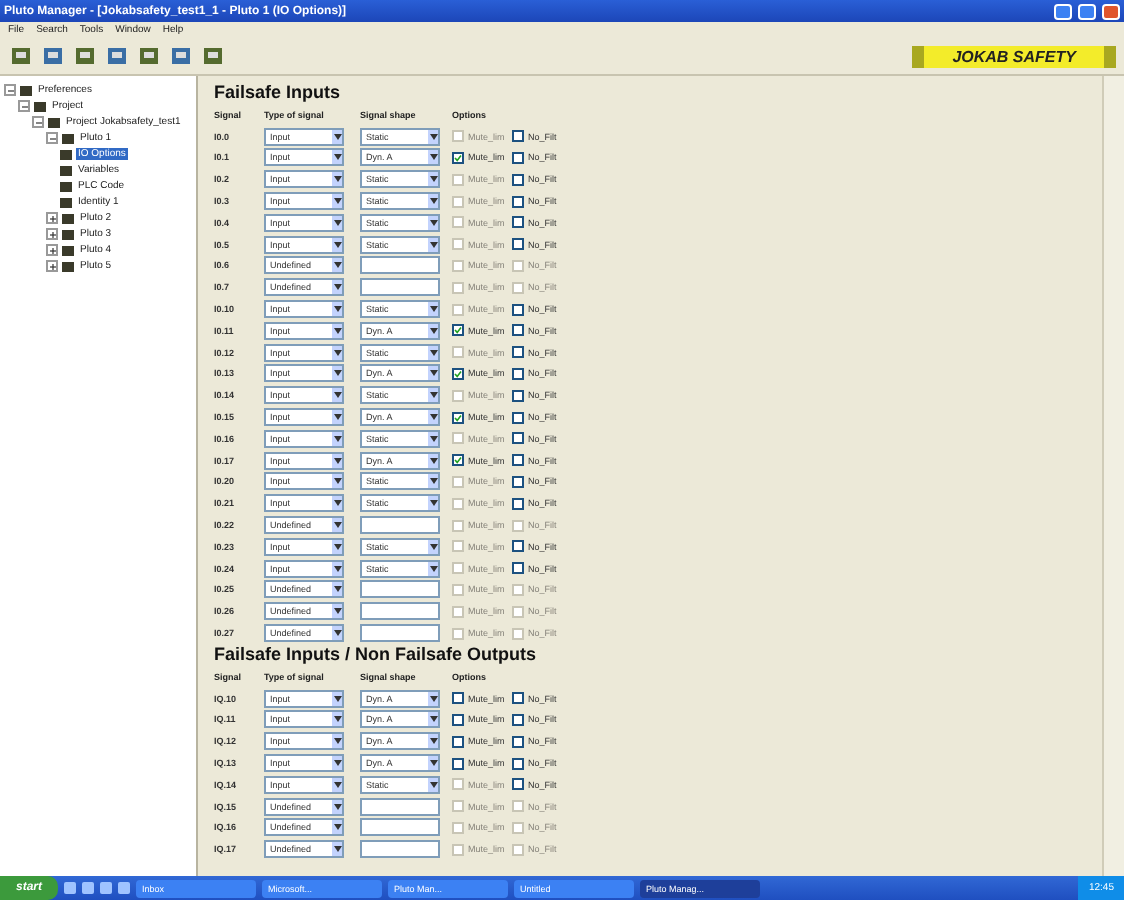 This screenshot has width=1124, height=900. What do you see at coordinates (1111, 11) in the screenshot?
I see `close-button` at bounding box center [1111, 11].